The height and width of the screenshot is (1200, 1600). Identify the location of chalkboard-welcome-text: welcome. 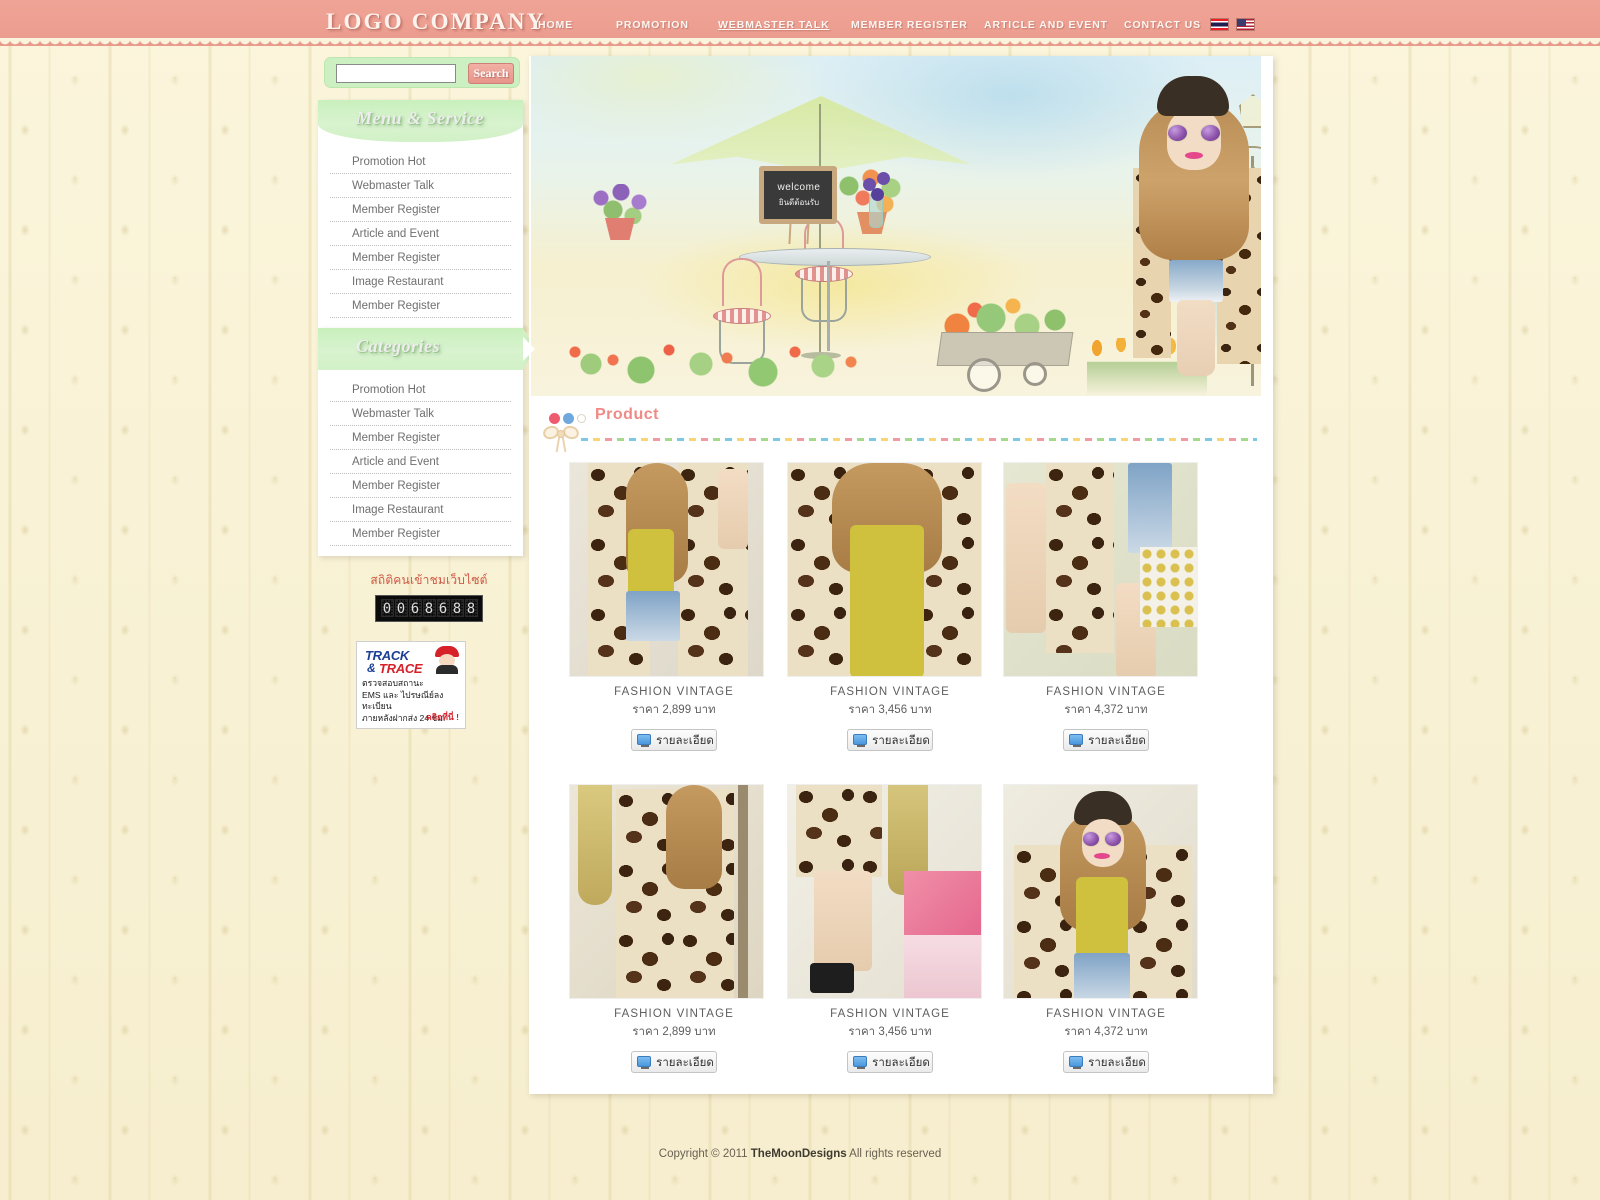
(799, 187).